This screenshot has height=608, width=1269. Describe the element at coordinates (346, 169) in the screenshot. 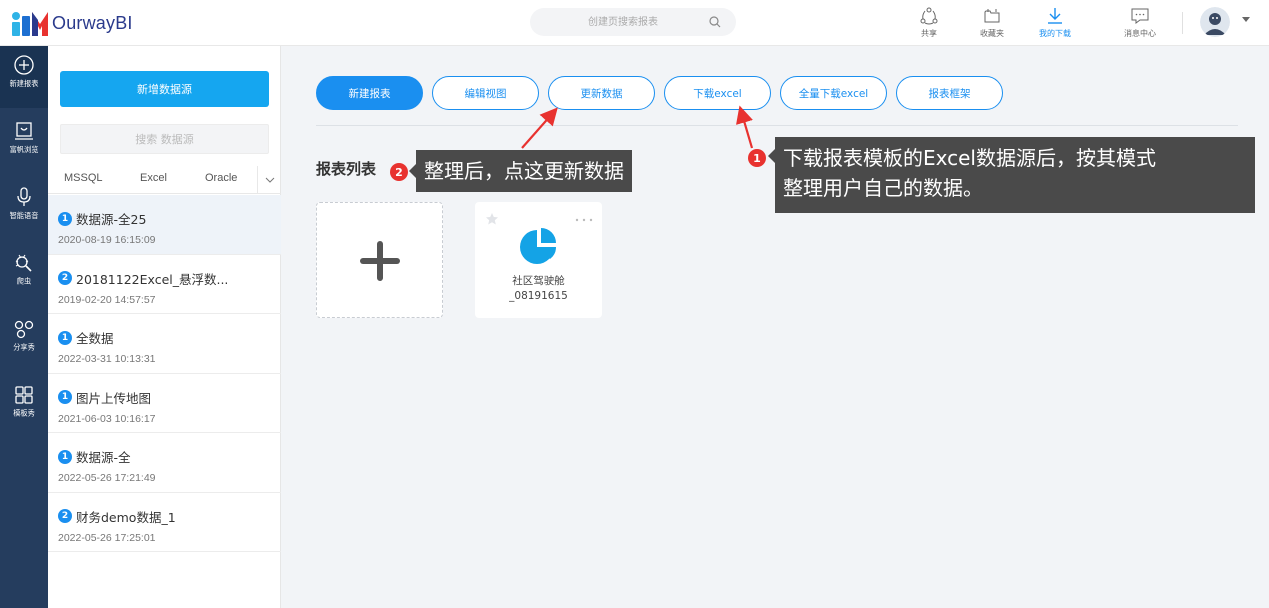

I see `report-list-title: 报表列表` at that location.